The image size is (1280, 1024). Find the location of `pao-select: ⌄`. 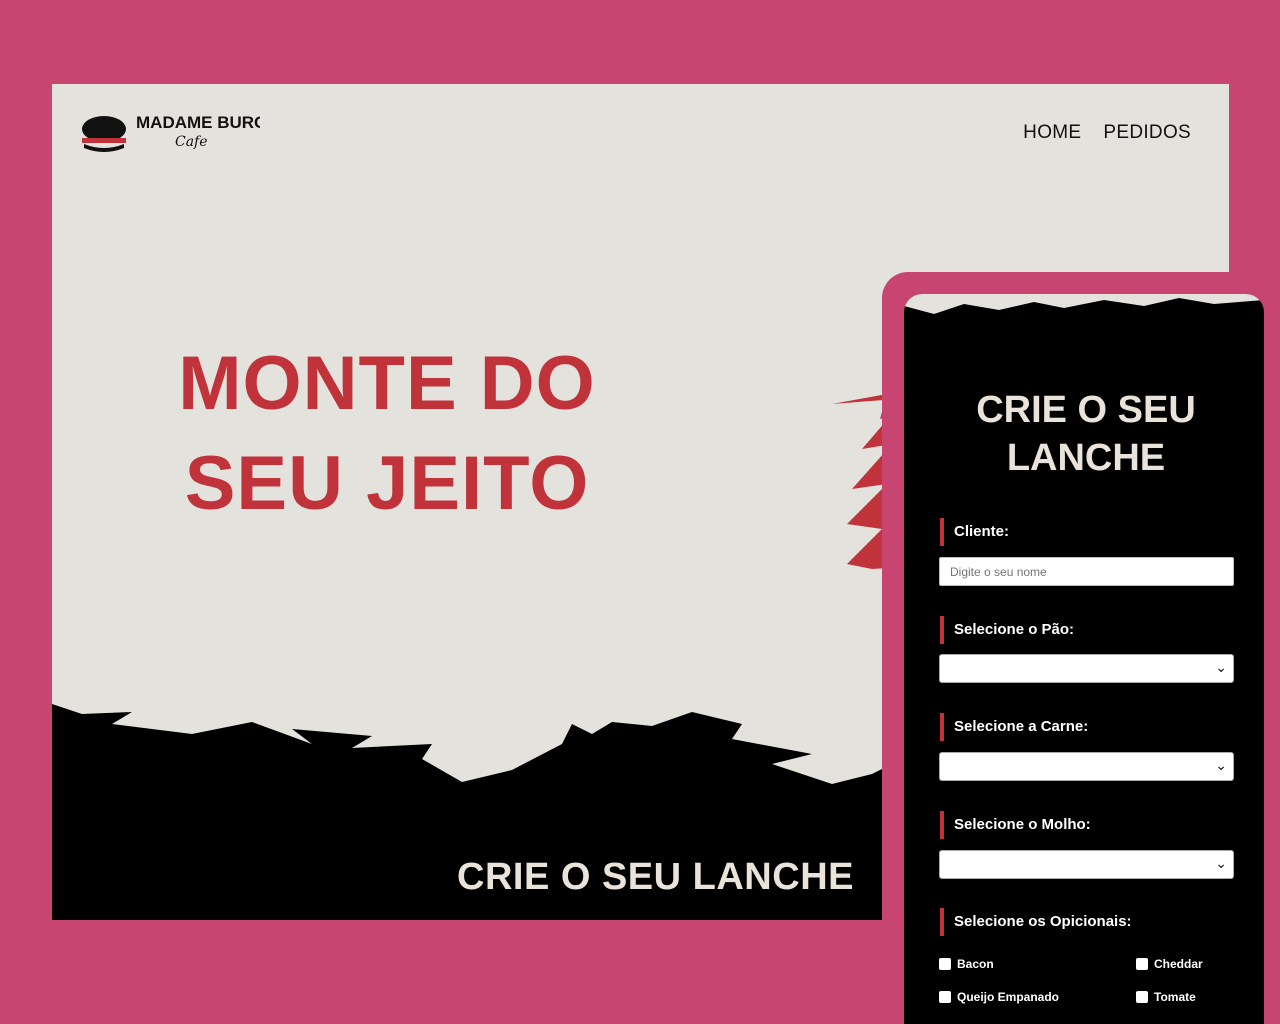

pao-select: ⌄ is located at coordinates (1086, 668).